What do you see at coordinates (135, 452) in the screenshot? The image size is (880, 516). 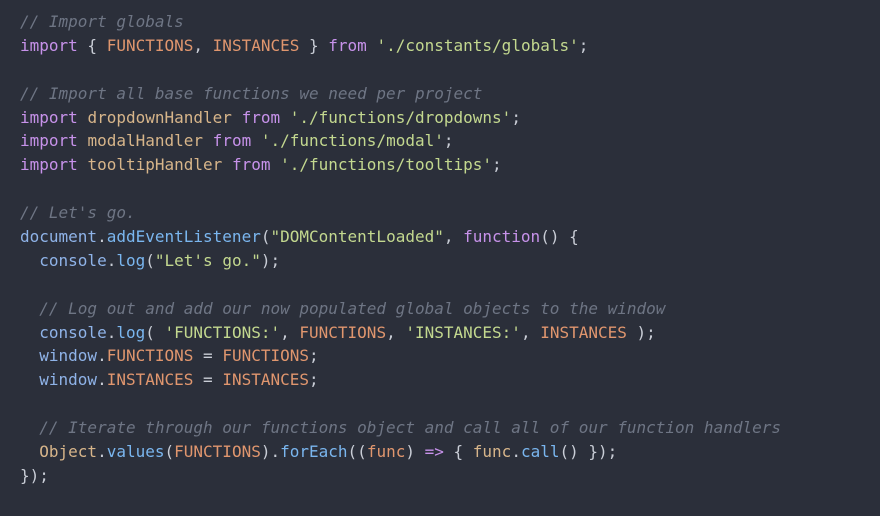 I see `code-token-method: values` at bounding box center [135, 452].